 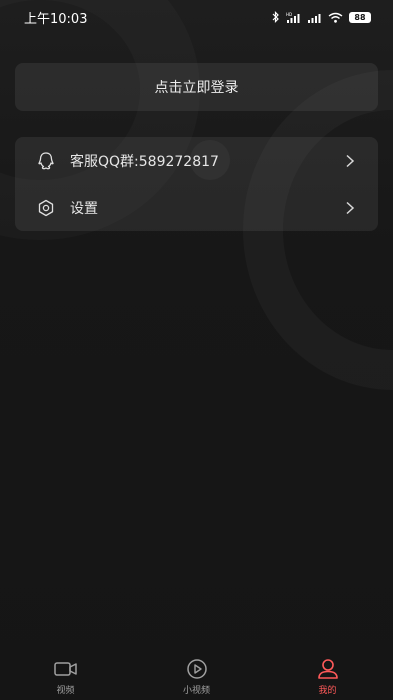 I want to click on status-time: 上午10:03, so click(x=56, y=19).